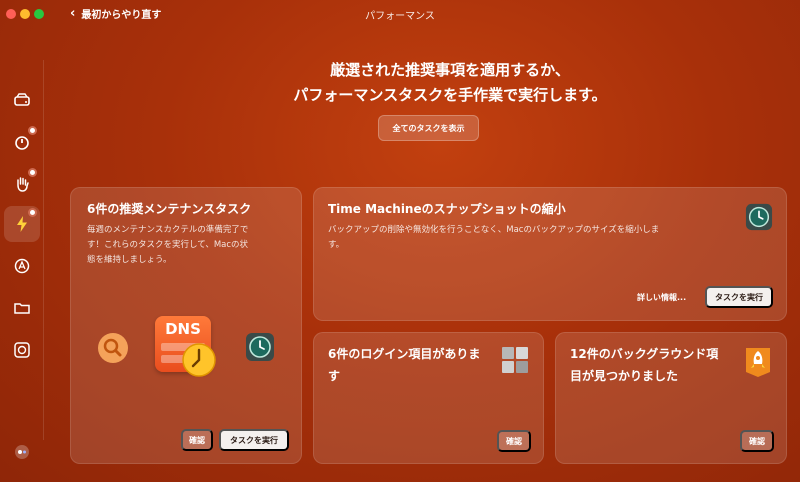  I want to click on clock-icon, so click(199, 360).